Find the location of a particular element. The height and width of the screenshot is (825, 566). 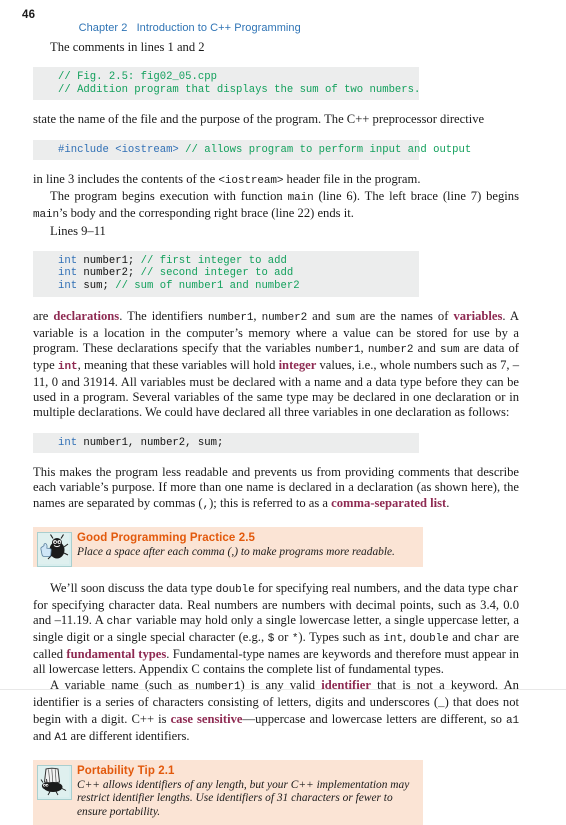

code-line: int number2; // second integer to add is located at coordinates (226, 273).